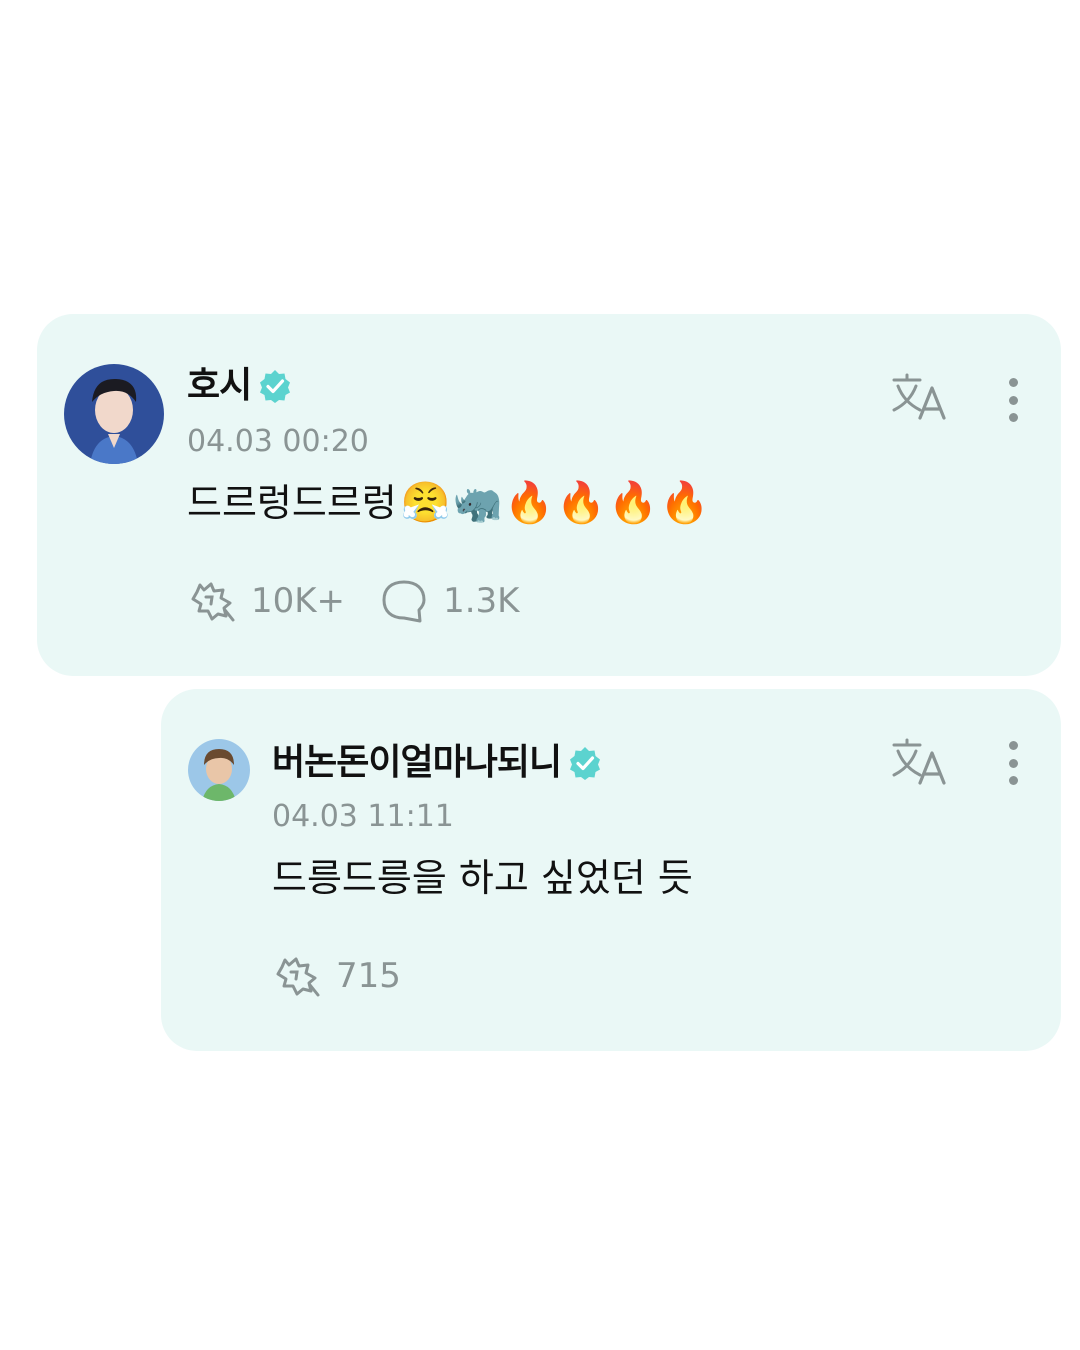 Image resolution: width=1080 pixels, height=1350 pixels. I want to click on cheers-button: 10K+, so click(266, 601).